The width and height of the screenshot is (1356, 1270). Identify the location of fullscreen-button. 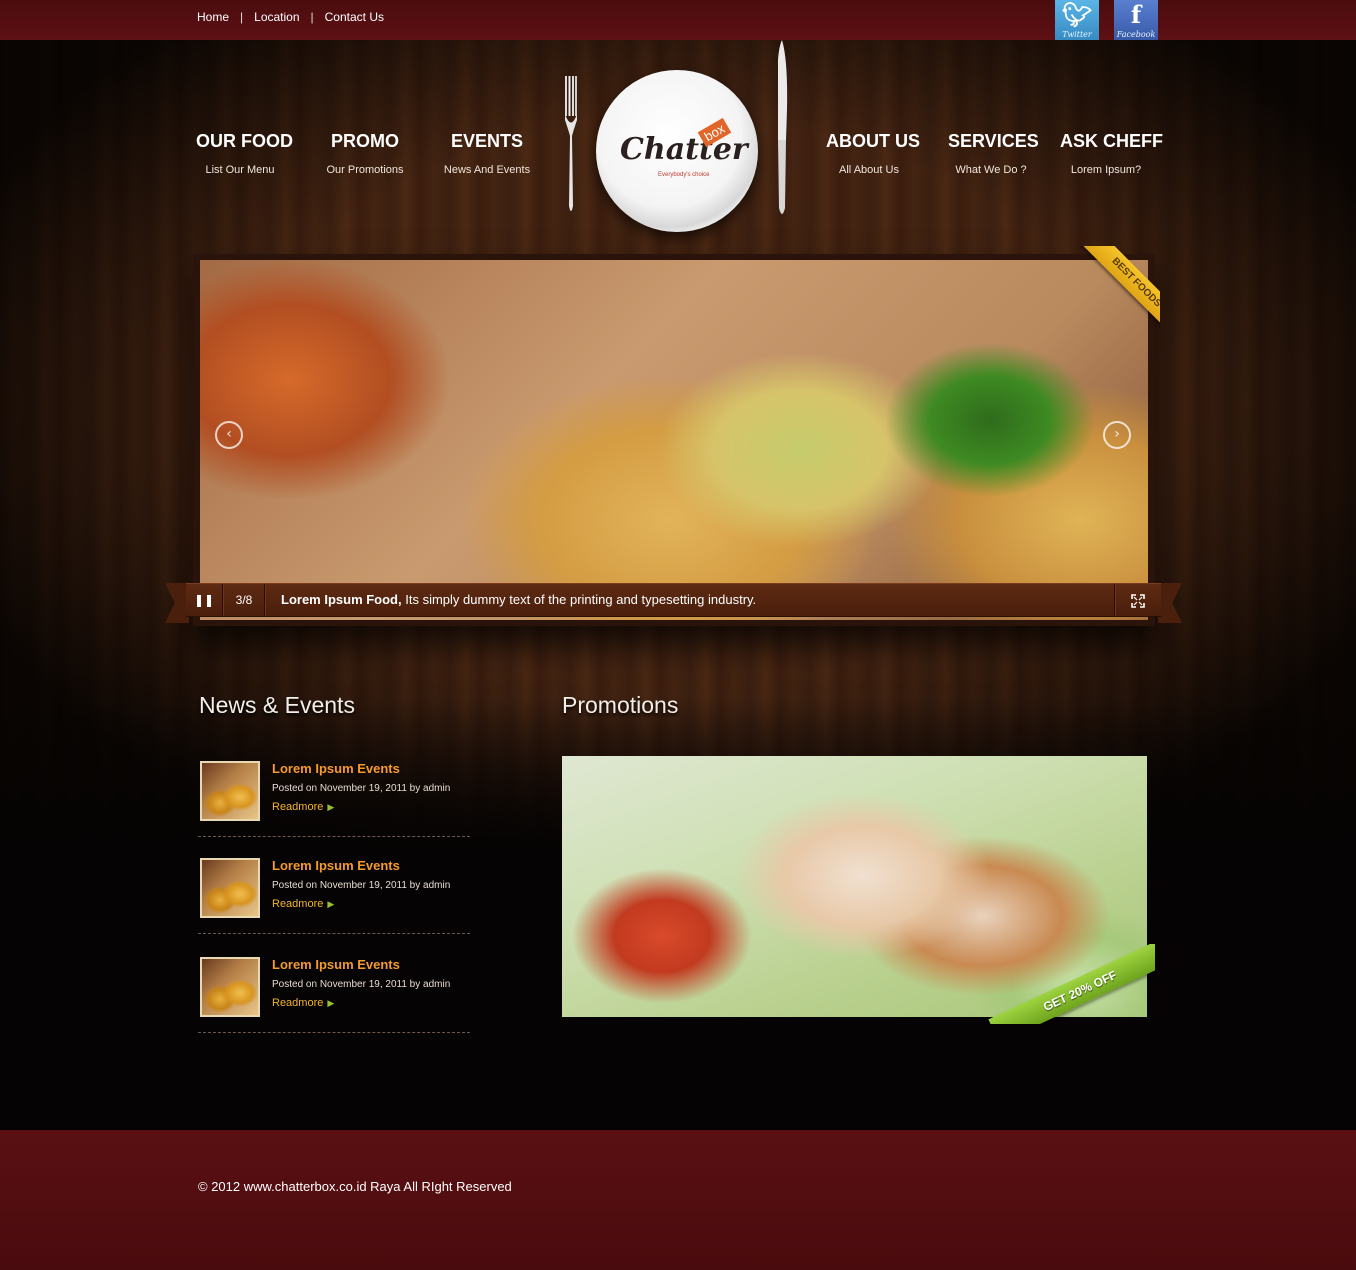
(1138, 600).